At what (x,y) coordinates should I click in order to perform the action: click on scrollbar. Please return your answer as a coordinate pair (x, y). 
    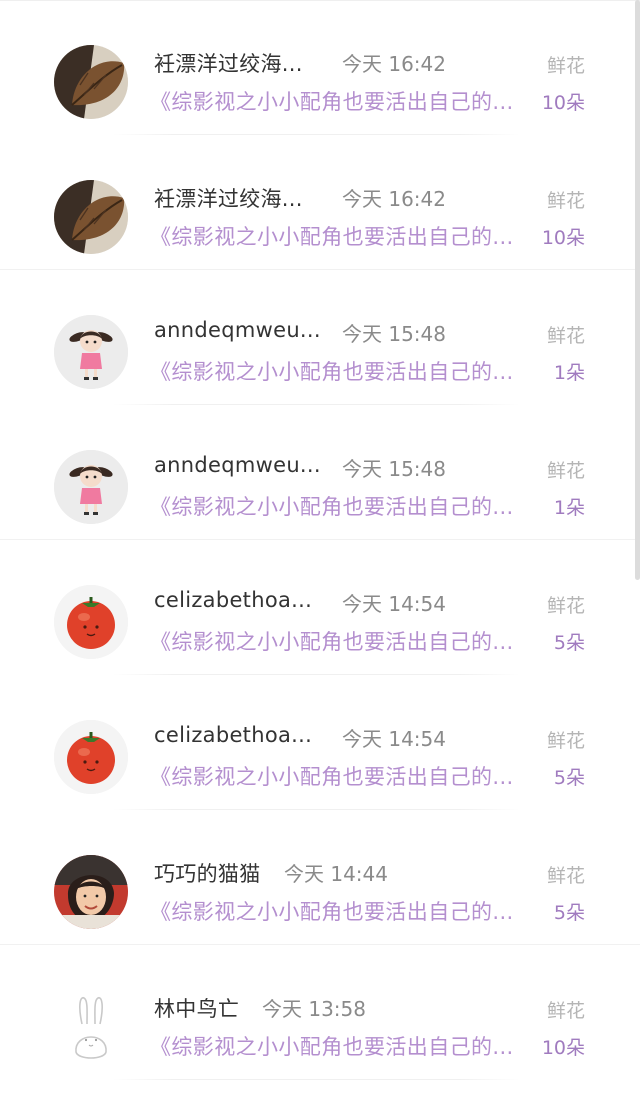
    Looking at the image, I should click on (637, 290).